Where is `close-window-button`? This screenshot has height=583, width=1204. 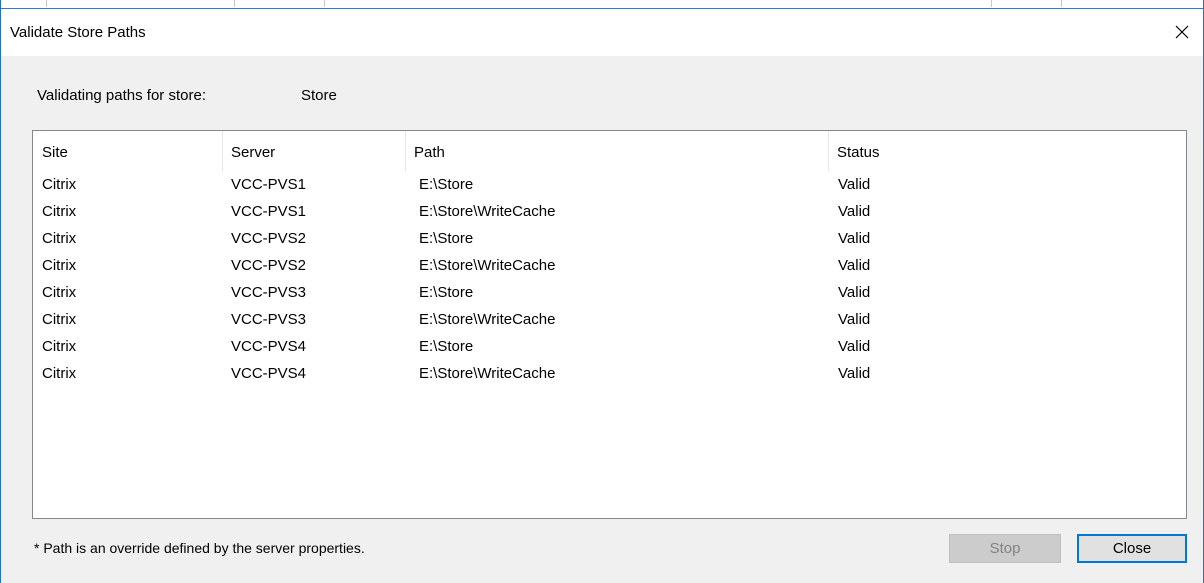 close-window-button is located at coordinates (1182, 32).